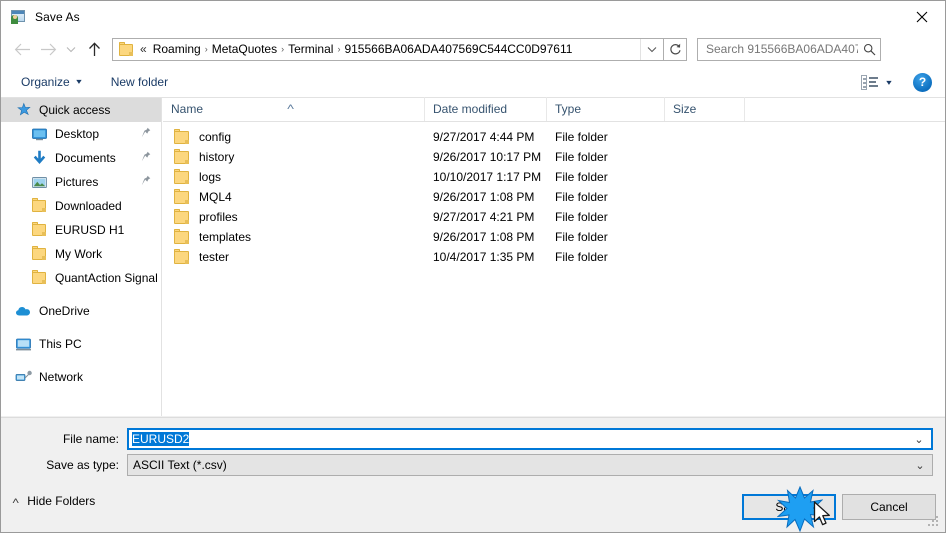 The height and width of the screenshot is (533, 946). What do you see at coordinates (22, 49) in the screenshot?
I see `back-icon` at bounding box center [22, 49].